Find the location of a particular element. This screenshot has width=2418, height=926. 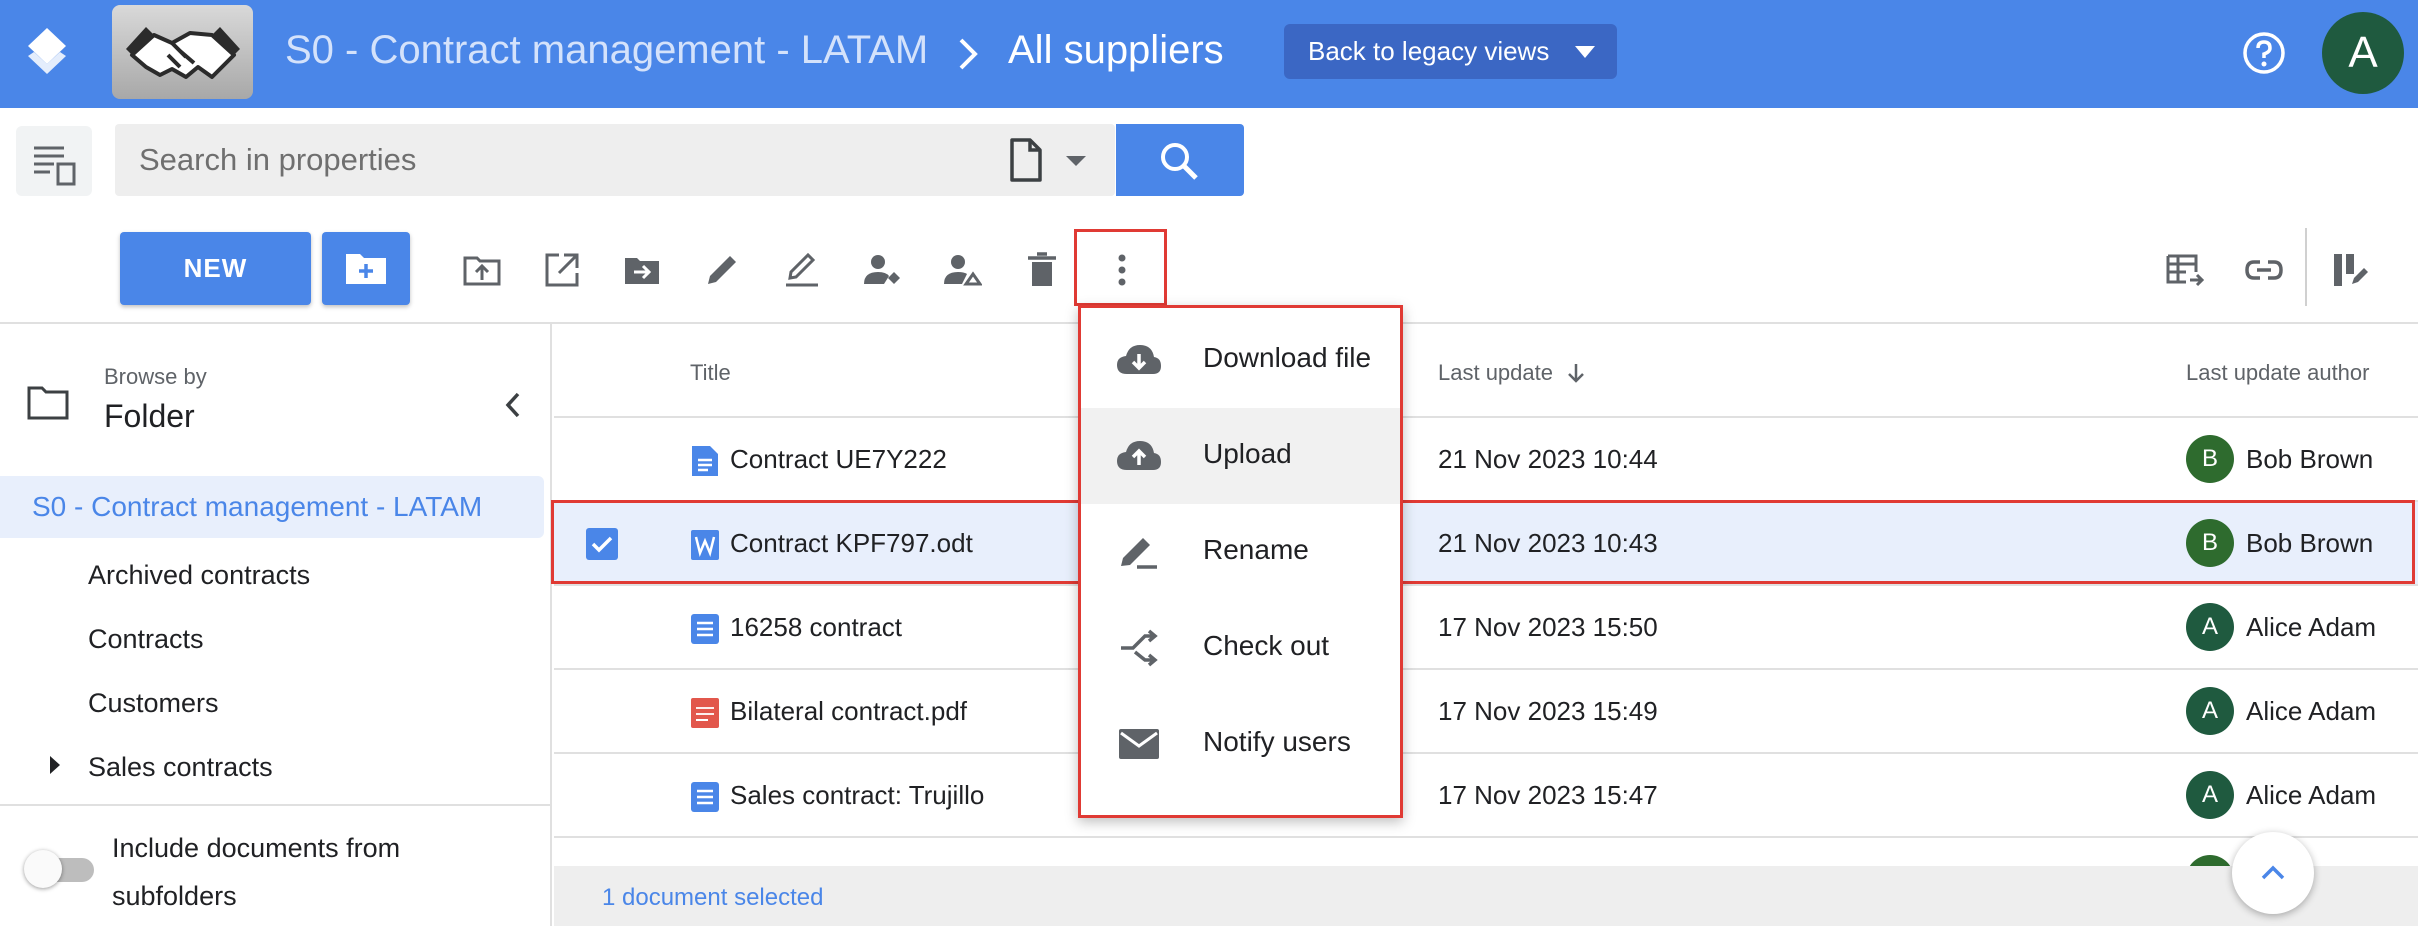

menu-item-check-out: Check out is located at coordinates (1240, 648).